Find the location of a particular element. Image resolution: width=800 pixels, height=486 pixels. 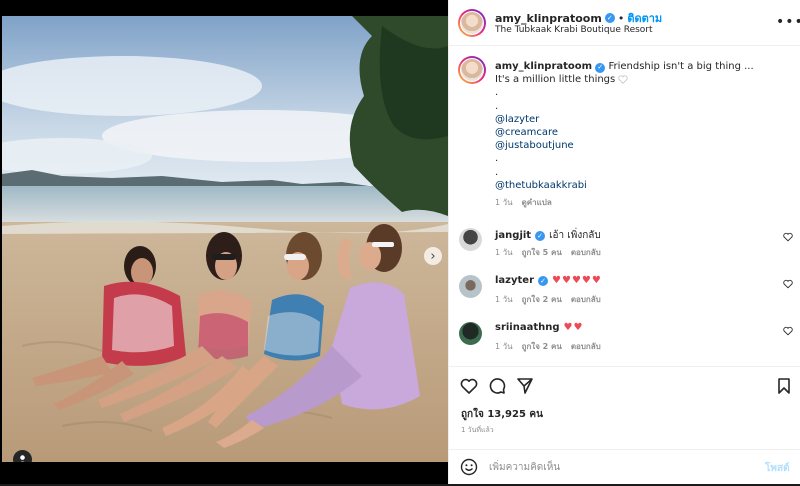

caption-time: 1 วัน is located at coordinates (504, 203).